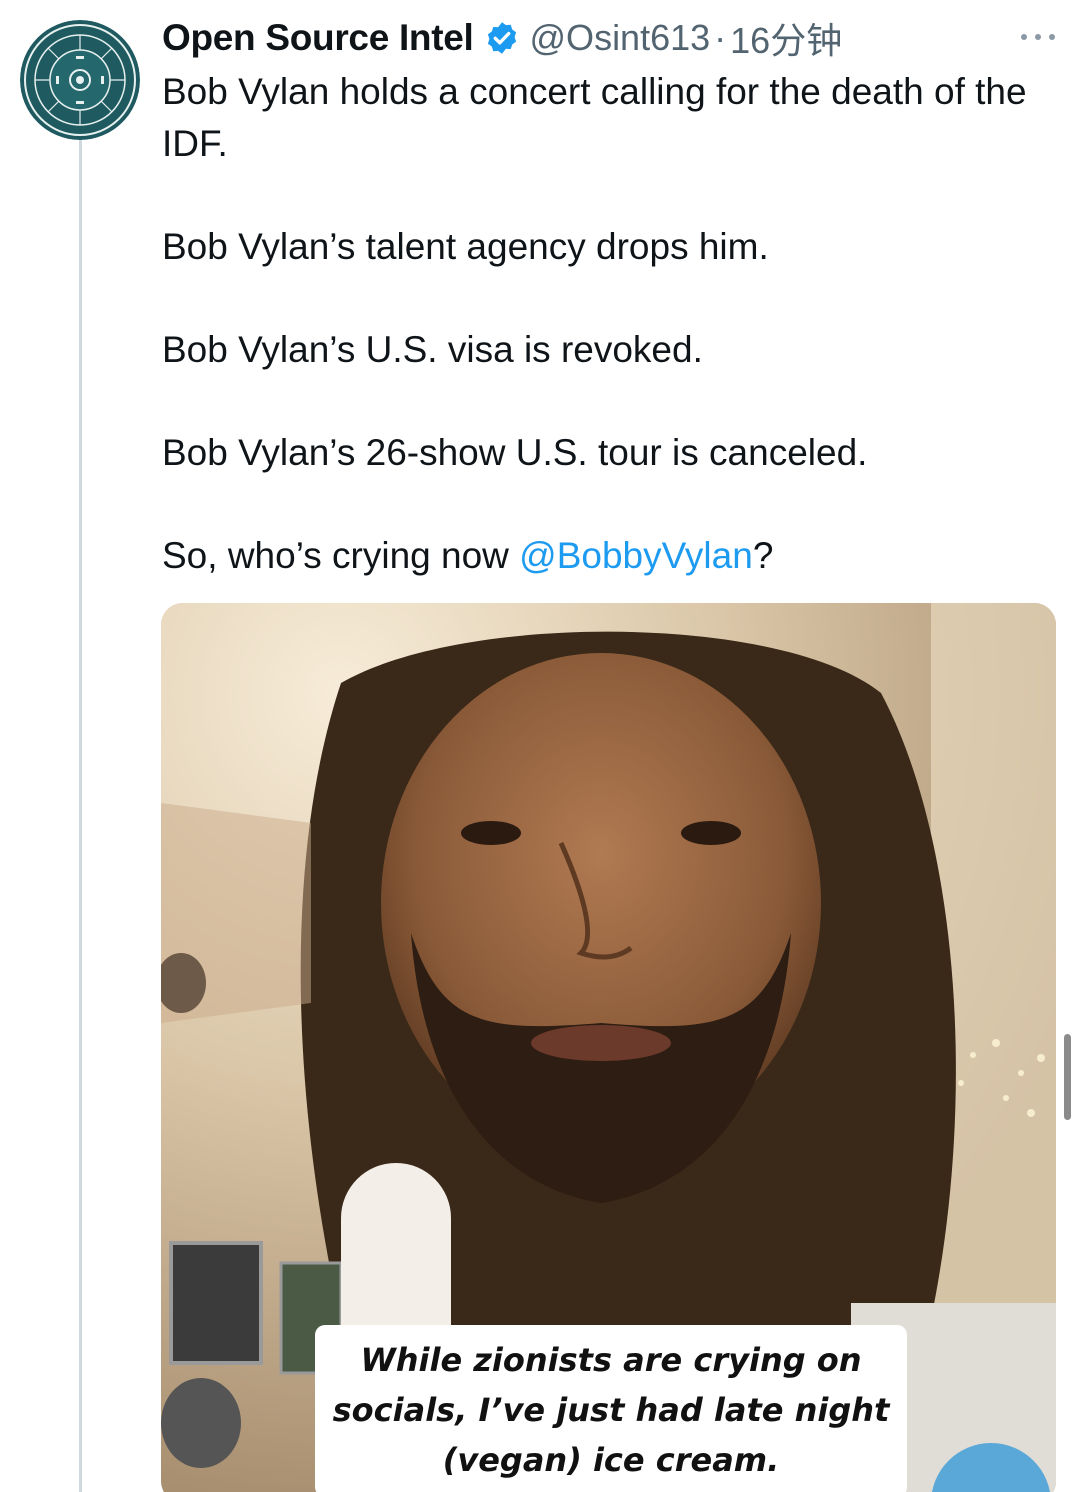 The height and width of the screenshot is (1492, 1080). What do you see at coordinates (1038, 37) in the screenshot?
I see `more-options-icon` at bounding box center [1038, 37].